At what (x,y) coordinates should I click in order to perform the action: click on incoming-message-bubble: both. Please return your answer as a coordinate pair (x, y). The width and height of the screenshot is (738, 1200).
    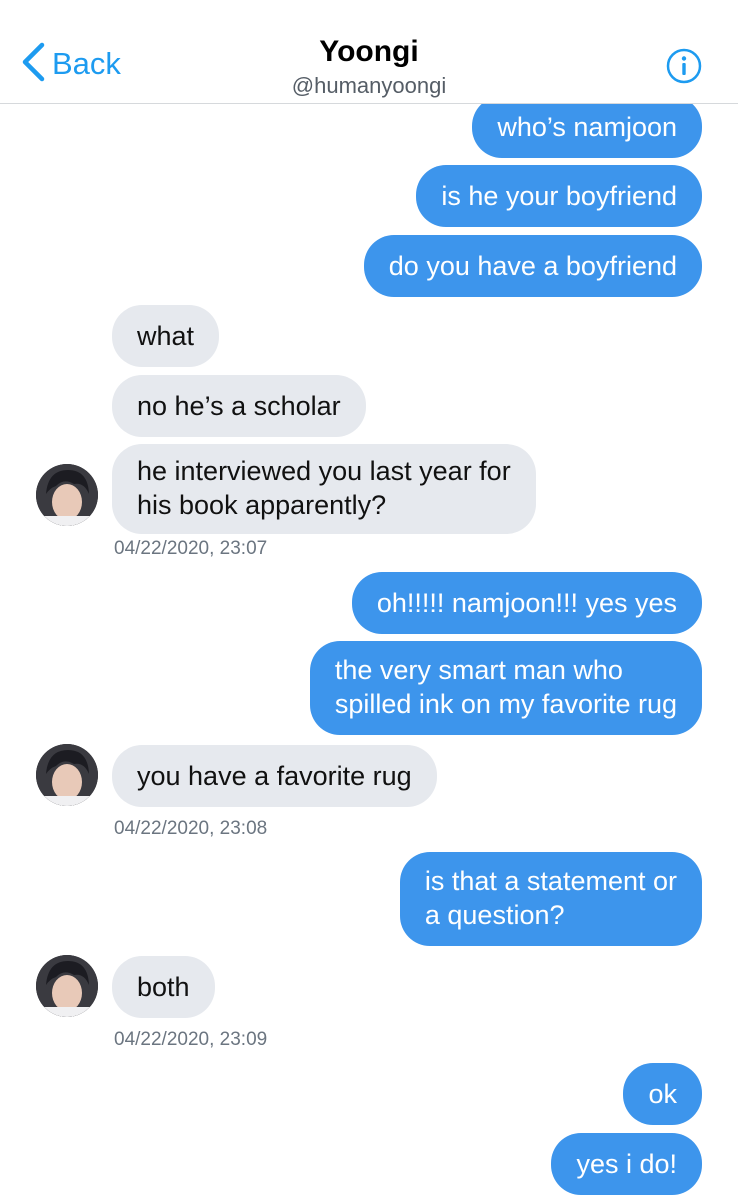
    Looking at the image, I should click on (163, 987).